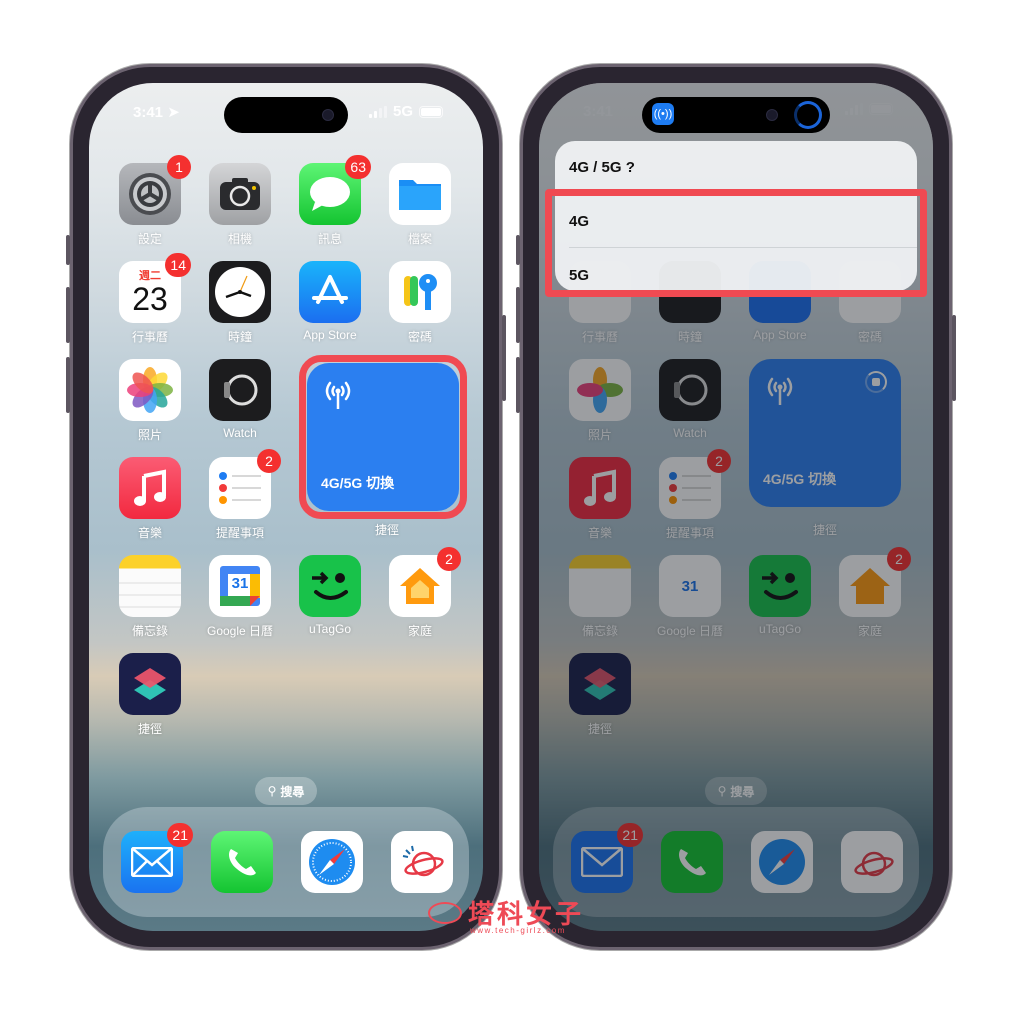  I want to click on folder-icon, so click(420, 194).